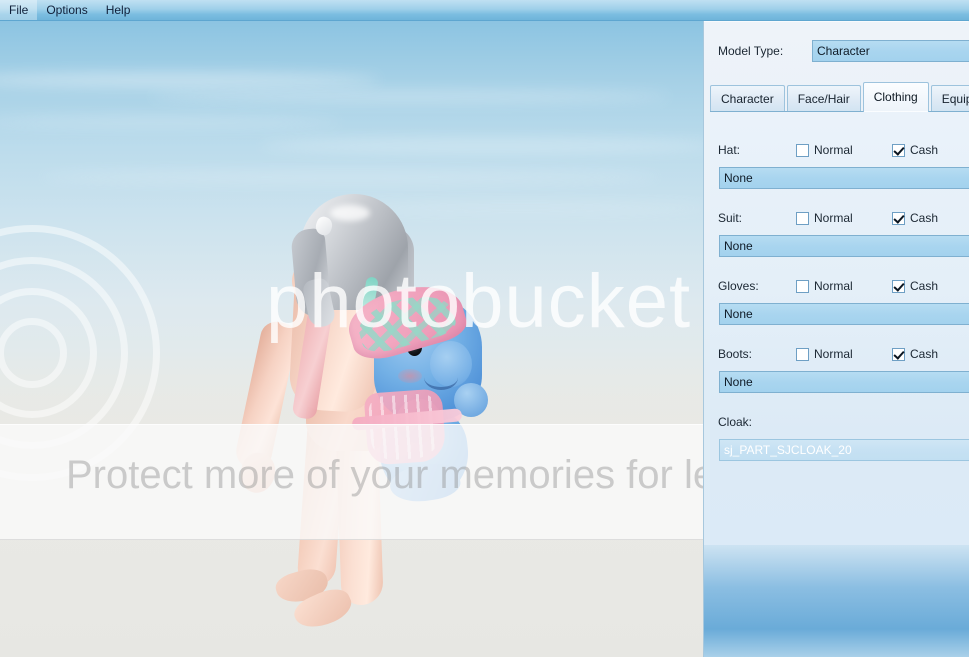 The height and width of the screenshot is (657, 969). What do you see at coordinates (836, 601) in the screenshot?
I see `panel-bottom-gradient` at bounding box center [836, 601].